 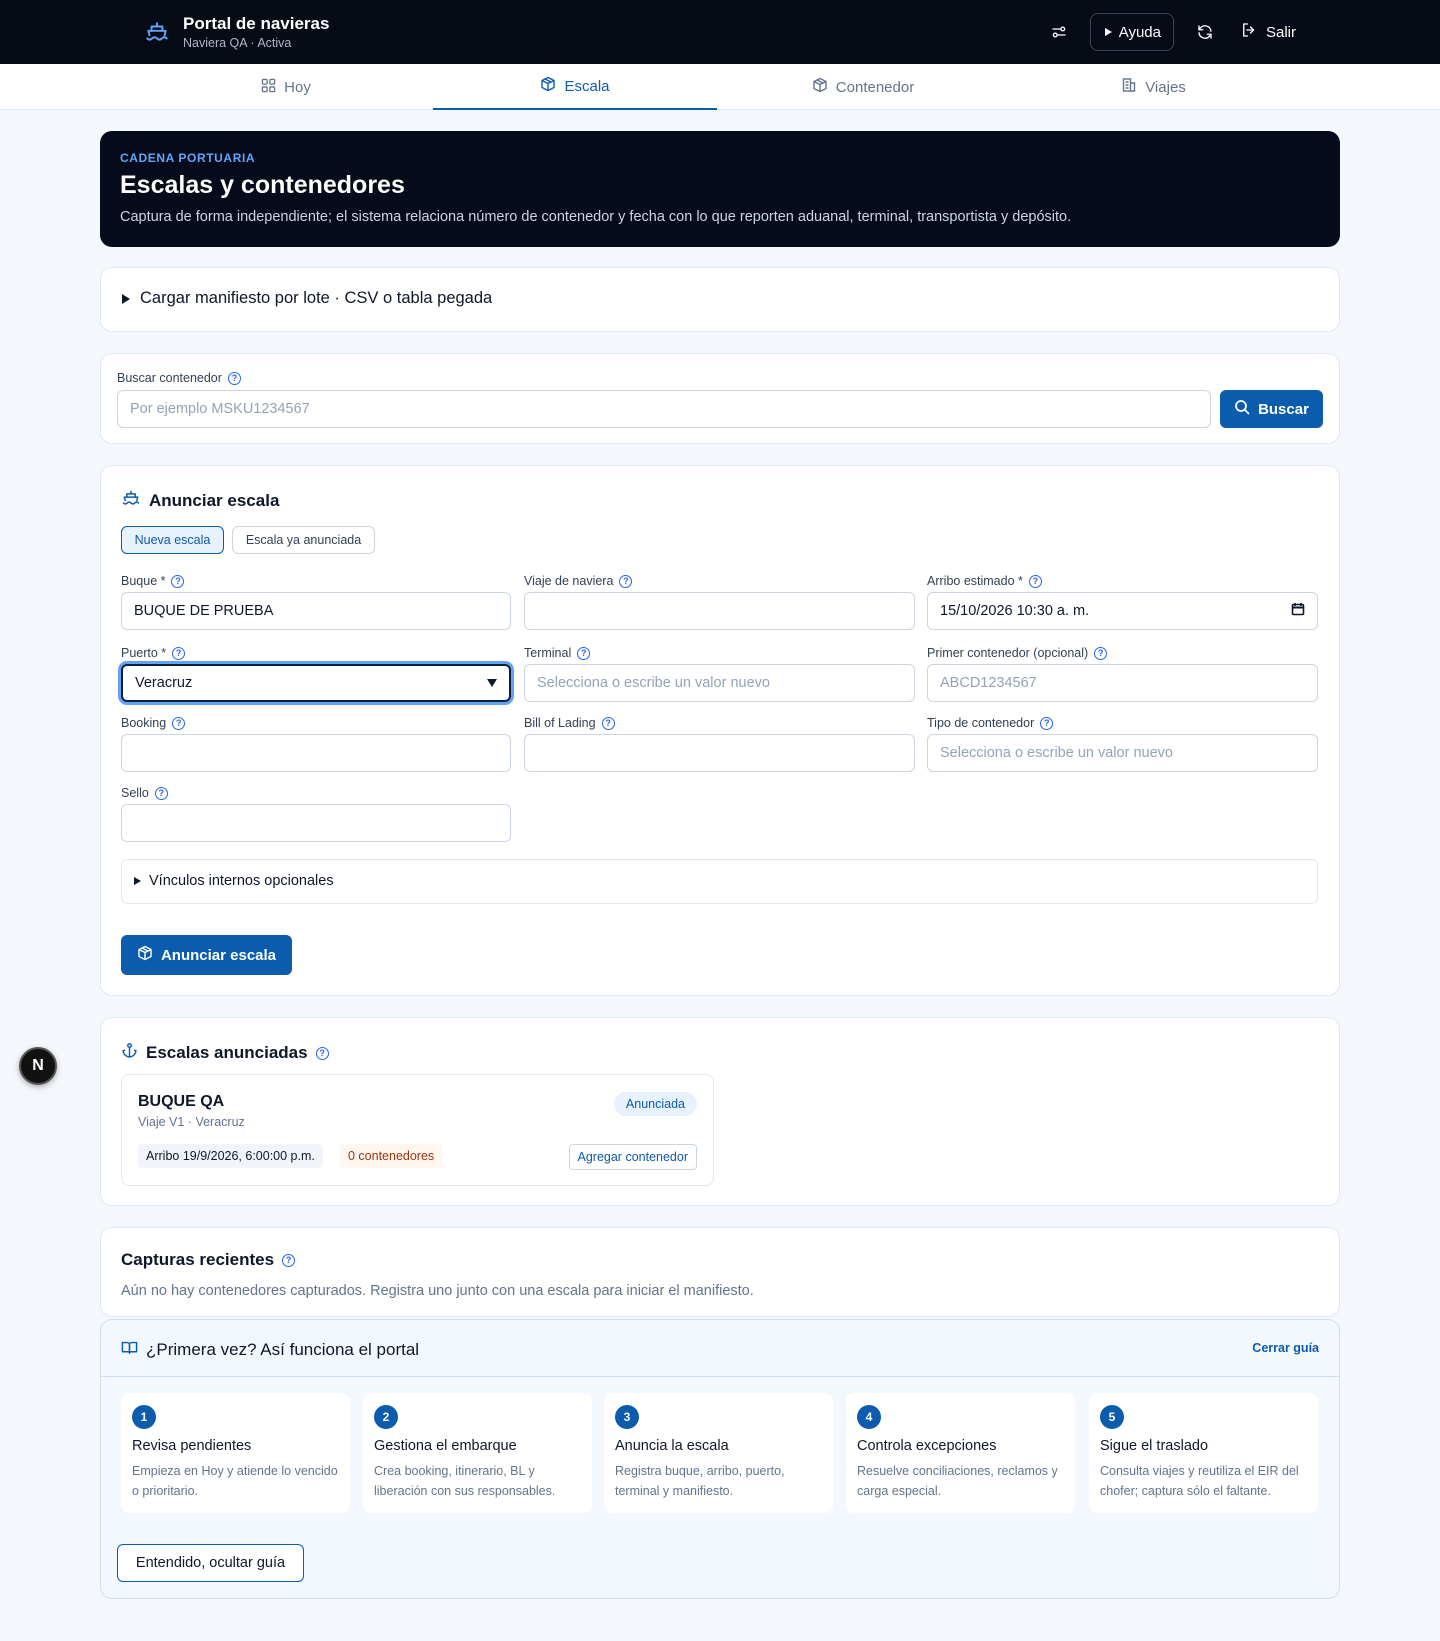 I want to click on puerto-select: Veracruz, so click(x=316, y=683).